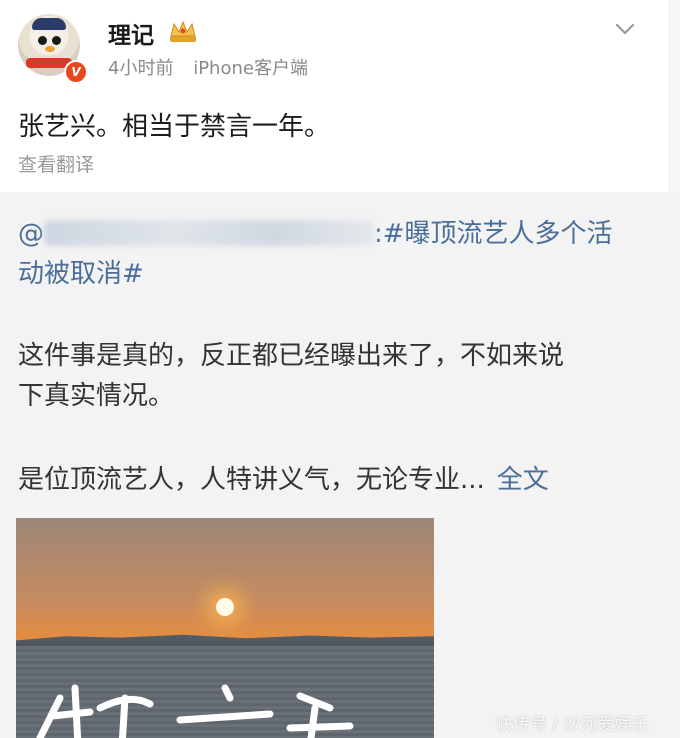 This screenshot has height=738, width=680. What do you see at coordinates (291, 356) in the screenshot?
I see `repost-paragraph: 这件事是真的，反正都已经曝出来了，不如来说` at bounding box center [291, 356].